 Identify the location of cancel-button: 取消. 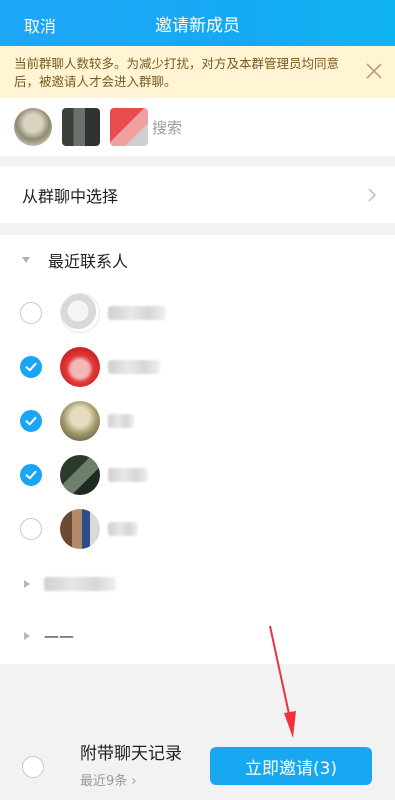
(40, 25).